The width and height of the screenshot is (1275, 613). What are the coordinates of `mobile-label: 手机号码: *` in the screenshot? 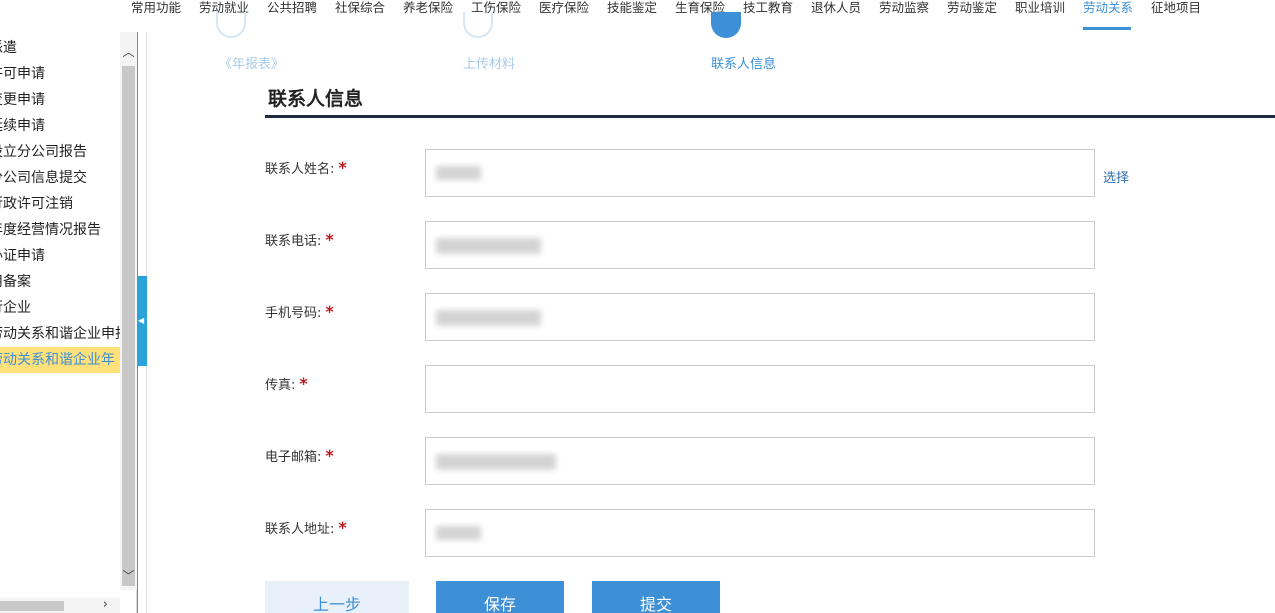 It's located at (299, 311).